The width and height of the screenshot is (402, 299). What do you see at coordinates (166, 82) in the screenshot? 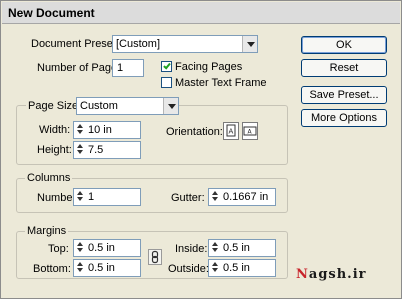
I see `master-text-frame-checkbox` at bounding box center [166, 82].